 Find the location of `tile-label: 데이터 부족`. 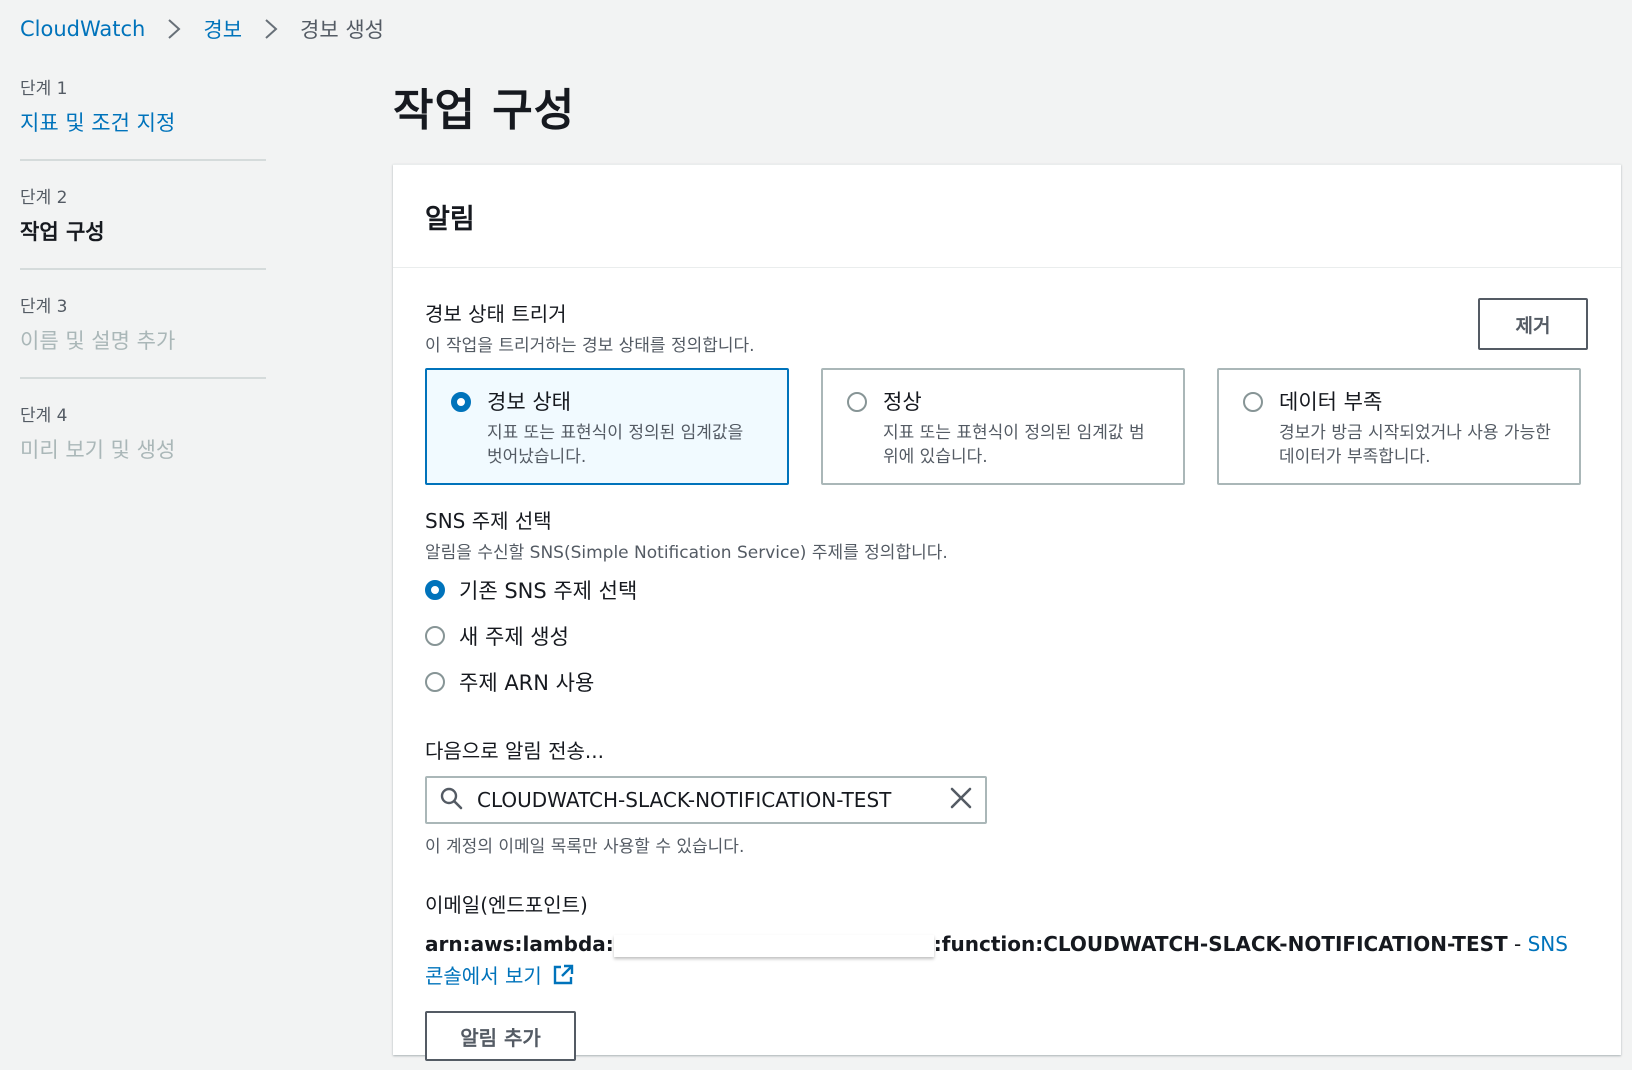

tile-label: 데이터 부족 is located at coordinates (1331, 402).